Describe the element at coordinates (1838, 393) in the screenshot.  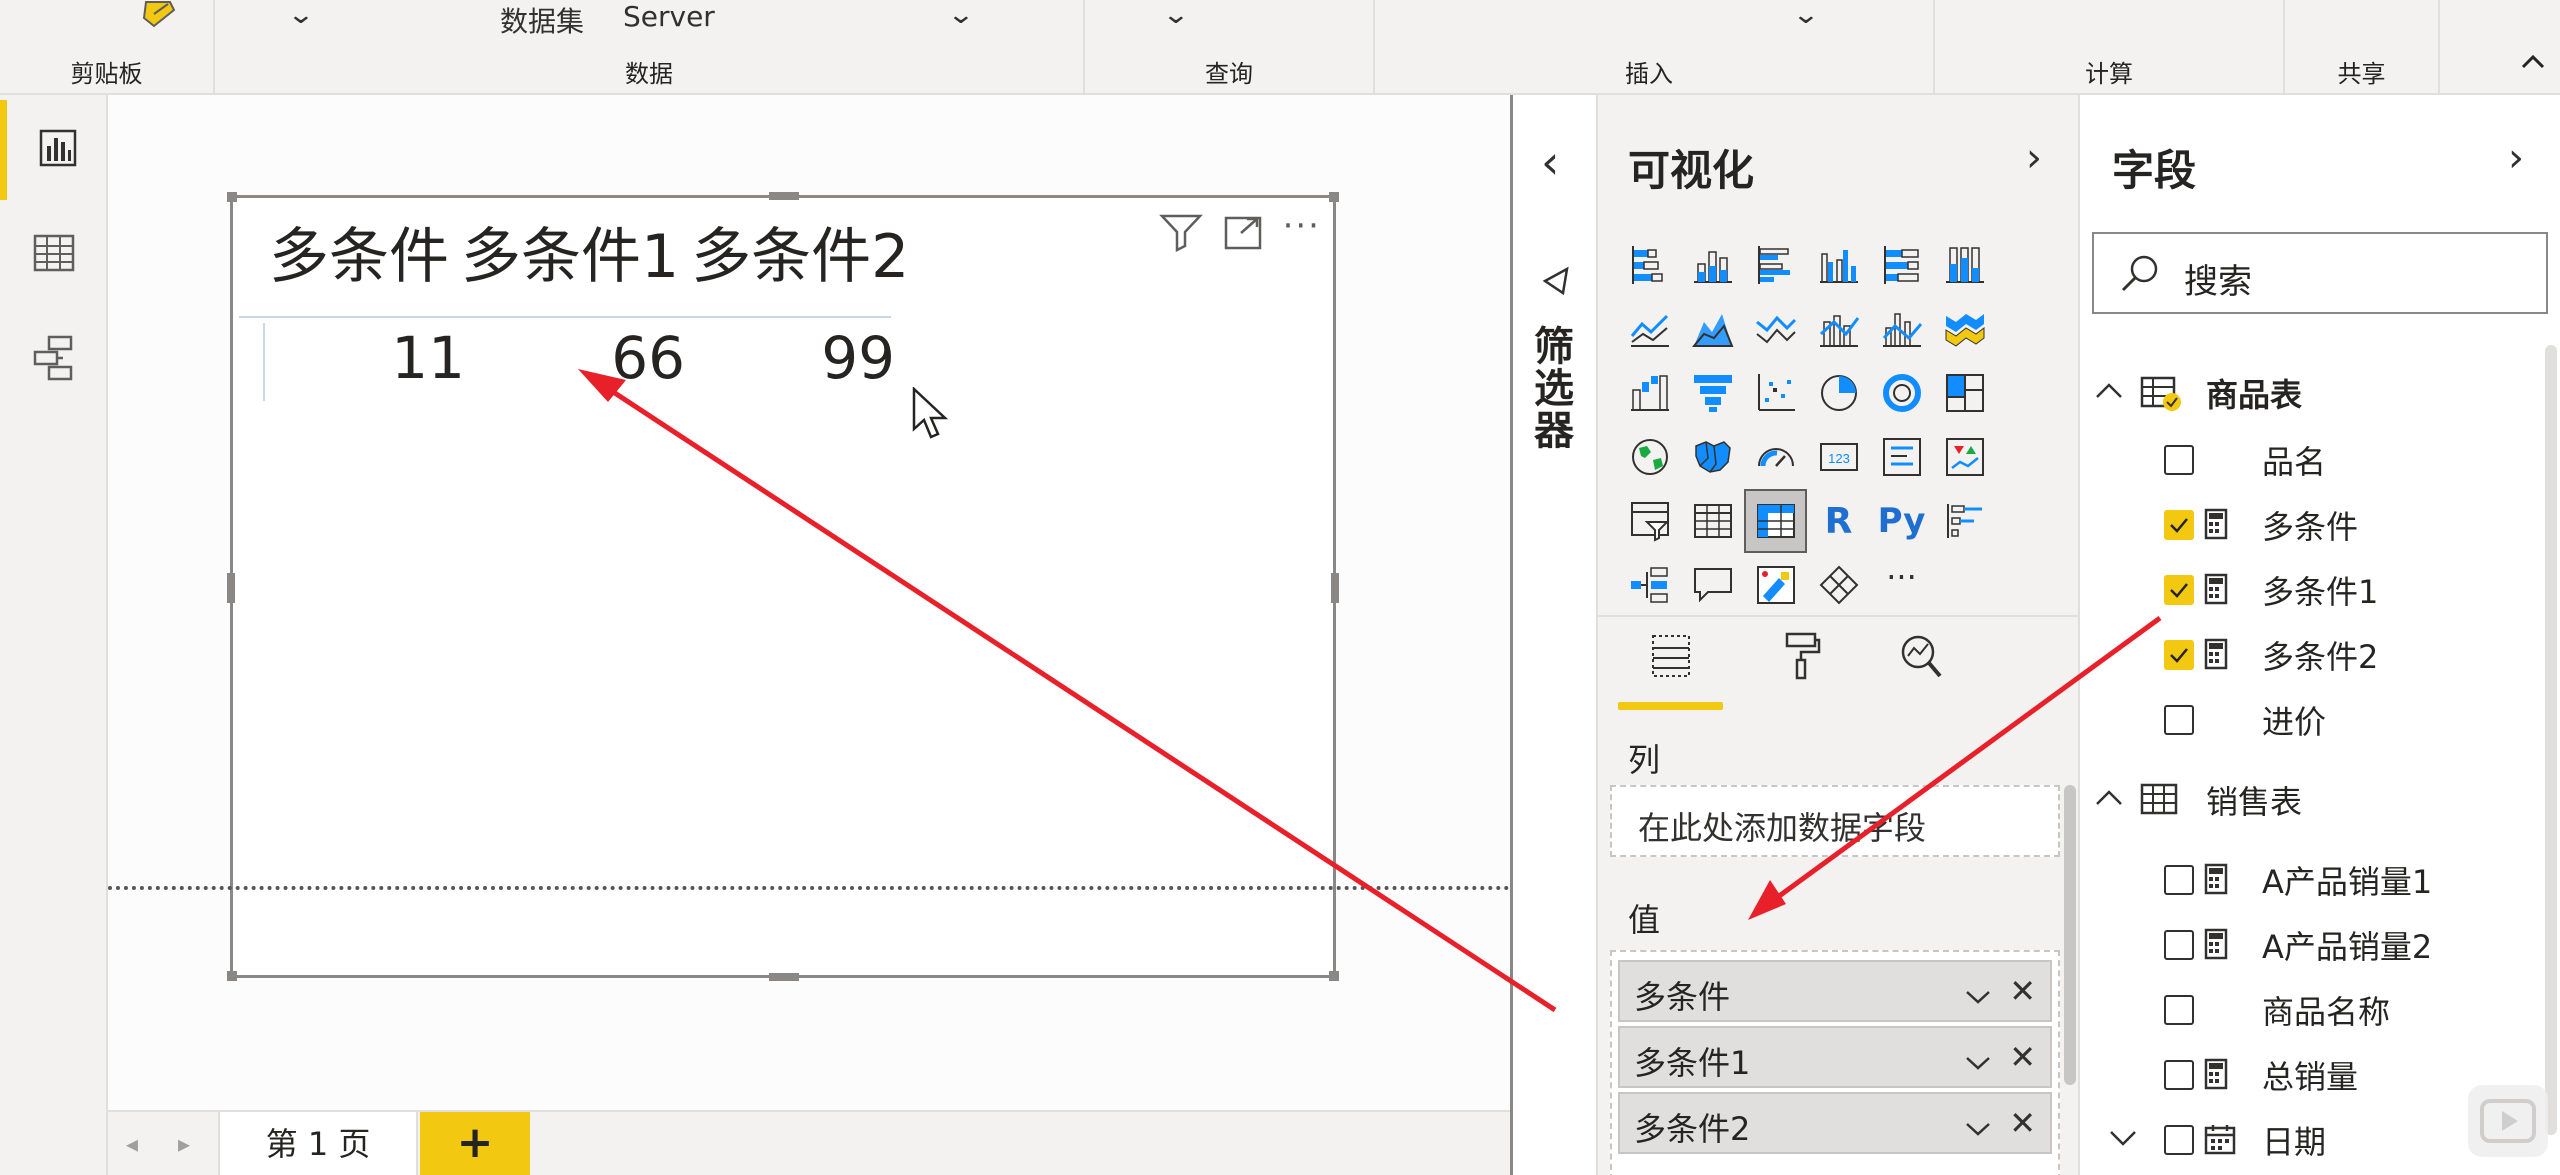
I see `pie-chart-icon` at that location.